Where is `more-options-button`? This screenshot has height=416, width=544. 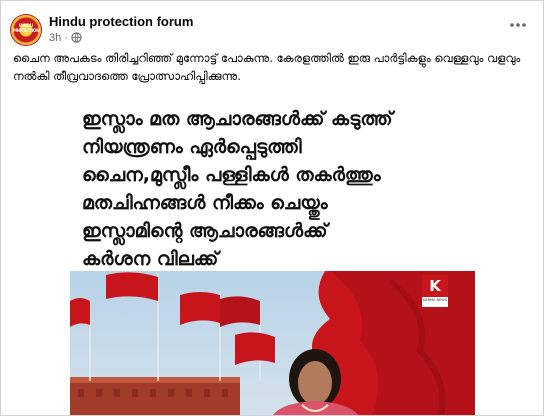 more-options-button is located at coordinates (518, 25).